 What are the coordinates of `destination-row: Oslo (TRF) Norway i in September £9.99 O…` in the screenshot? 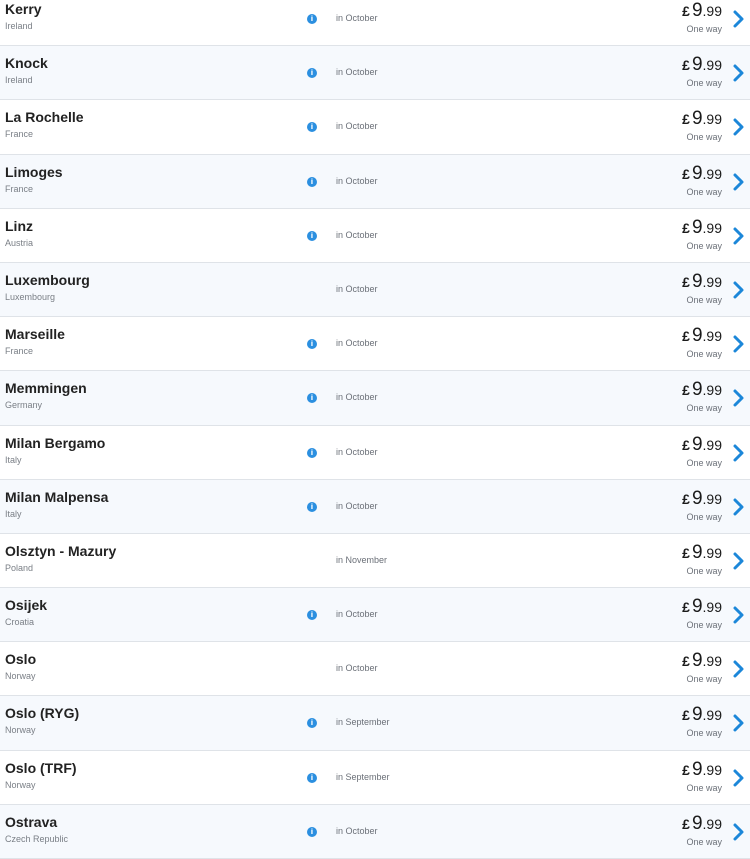 It's located at (375, 777).